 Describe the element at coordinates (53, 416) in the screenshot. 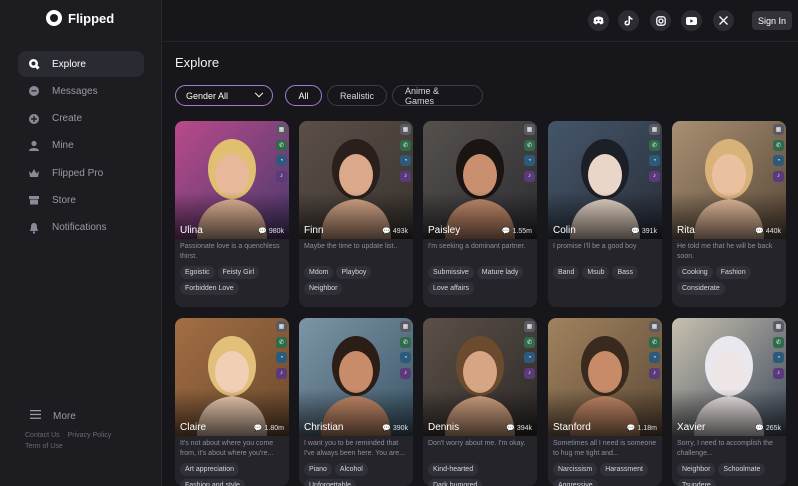

I see `more-button: More` at that location.